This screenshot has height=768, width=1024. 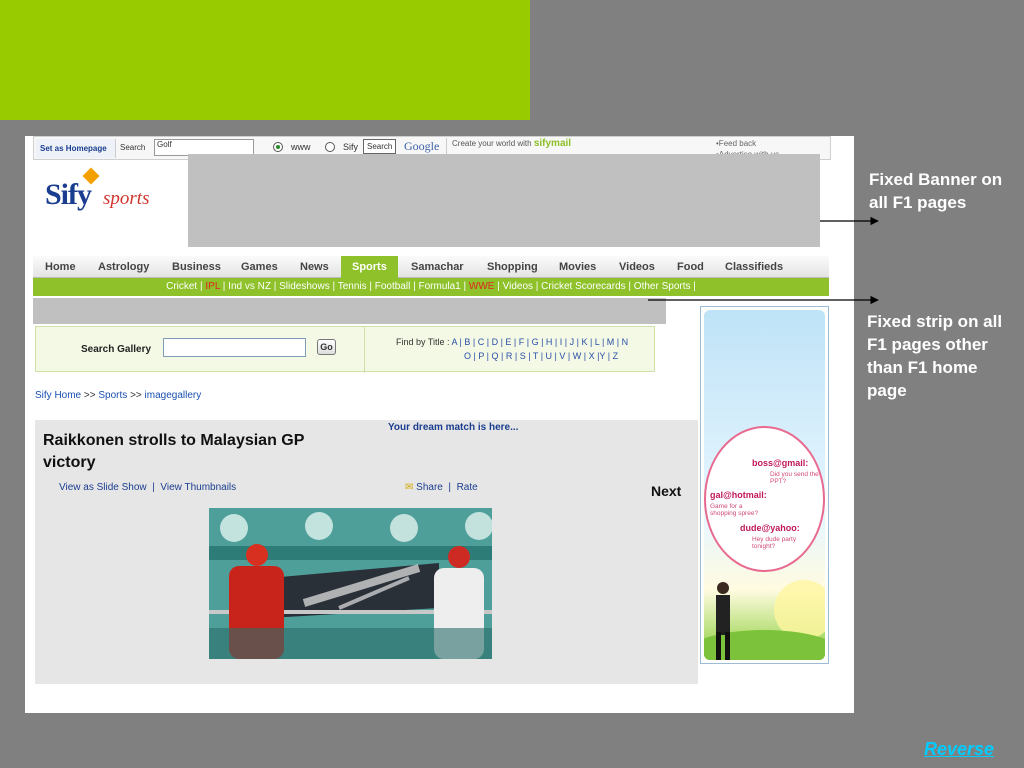 I want to click on banner-note: Fixed Banner on all F1 pages, so click(x=936, y=191).